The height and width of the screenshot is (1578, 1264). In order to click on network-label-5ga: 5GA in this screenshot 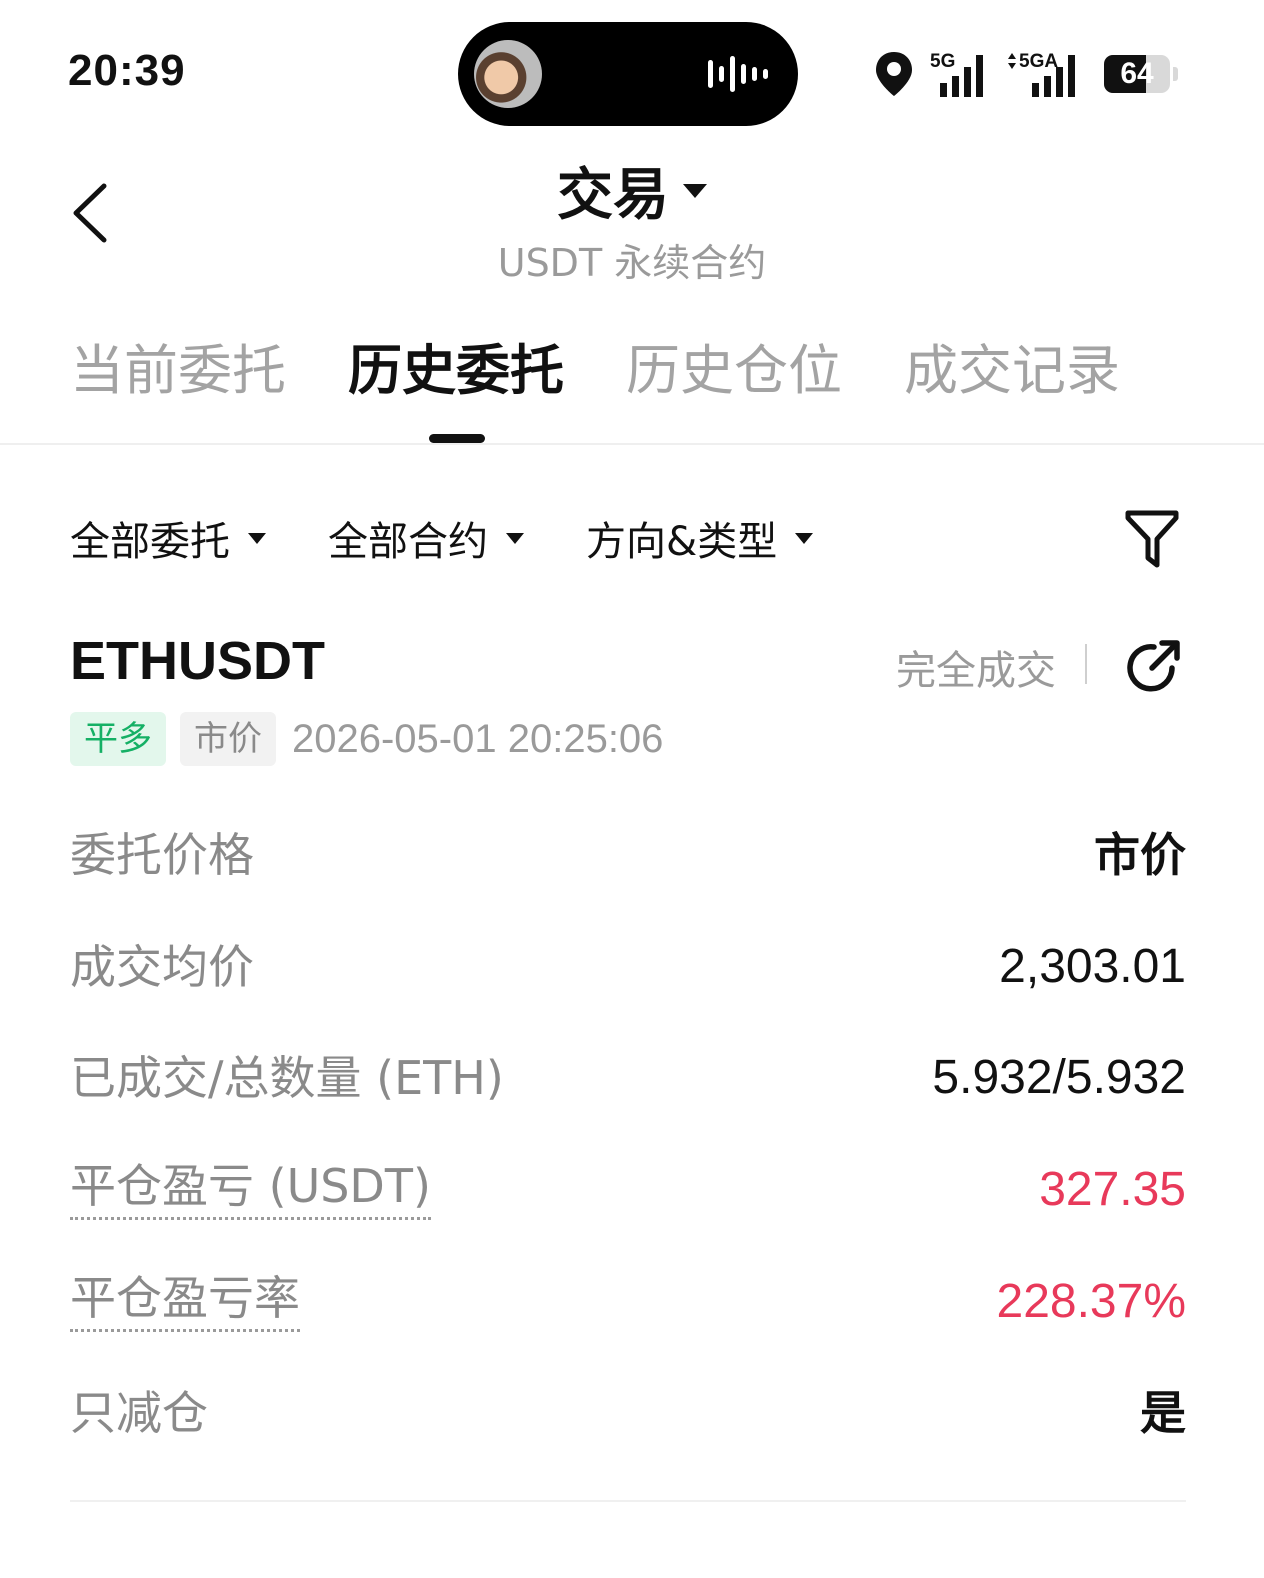, I will do `click(1038, 61)`.